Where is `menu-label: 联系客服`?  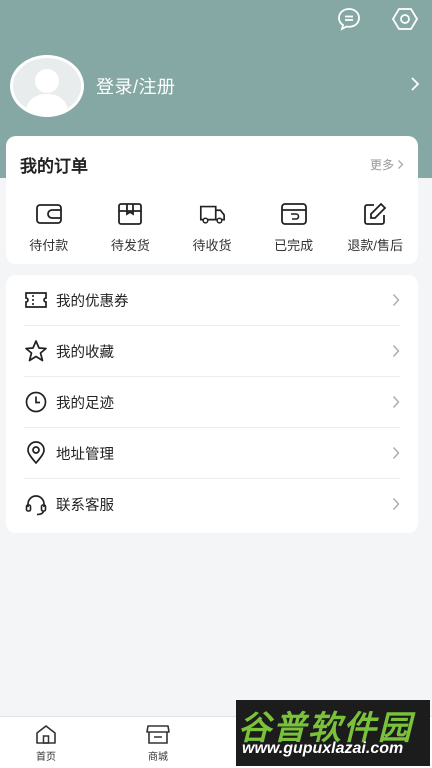
menu-label: 联系客服 is located at coordinates (85, 506).